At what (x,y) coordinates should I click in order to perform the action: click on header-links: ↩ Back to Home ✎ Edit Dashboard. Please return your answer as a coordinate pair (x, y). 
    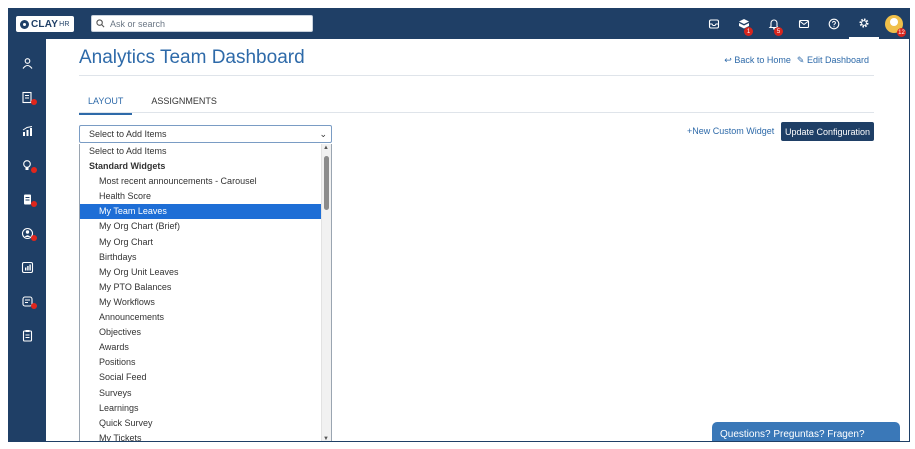
    Looking at the image, I should click on (796, 60).